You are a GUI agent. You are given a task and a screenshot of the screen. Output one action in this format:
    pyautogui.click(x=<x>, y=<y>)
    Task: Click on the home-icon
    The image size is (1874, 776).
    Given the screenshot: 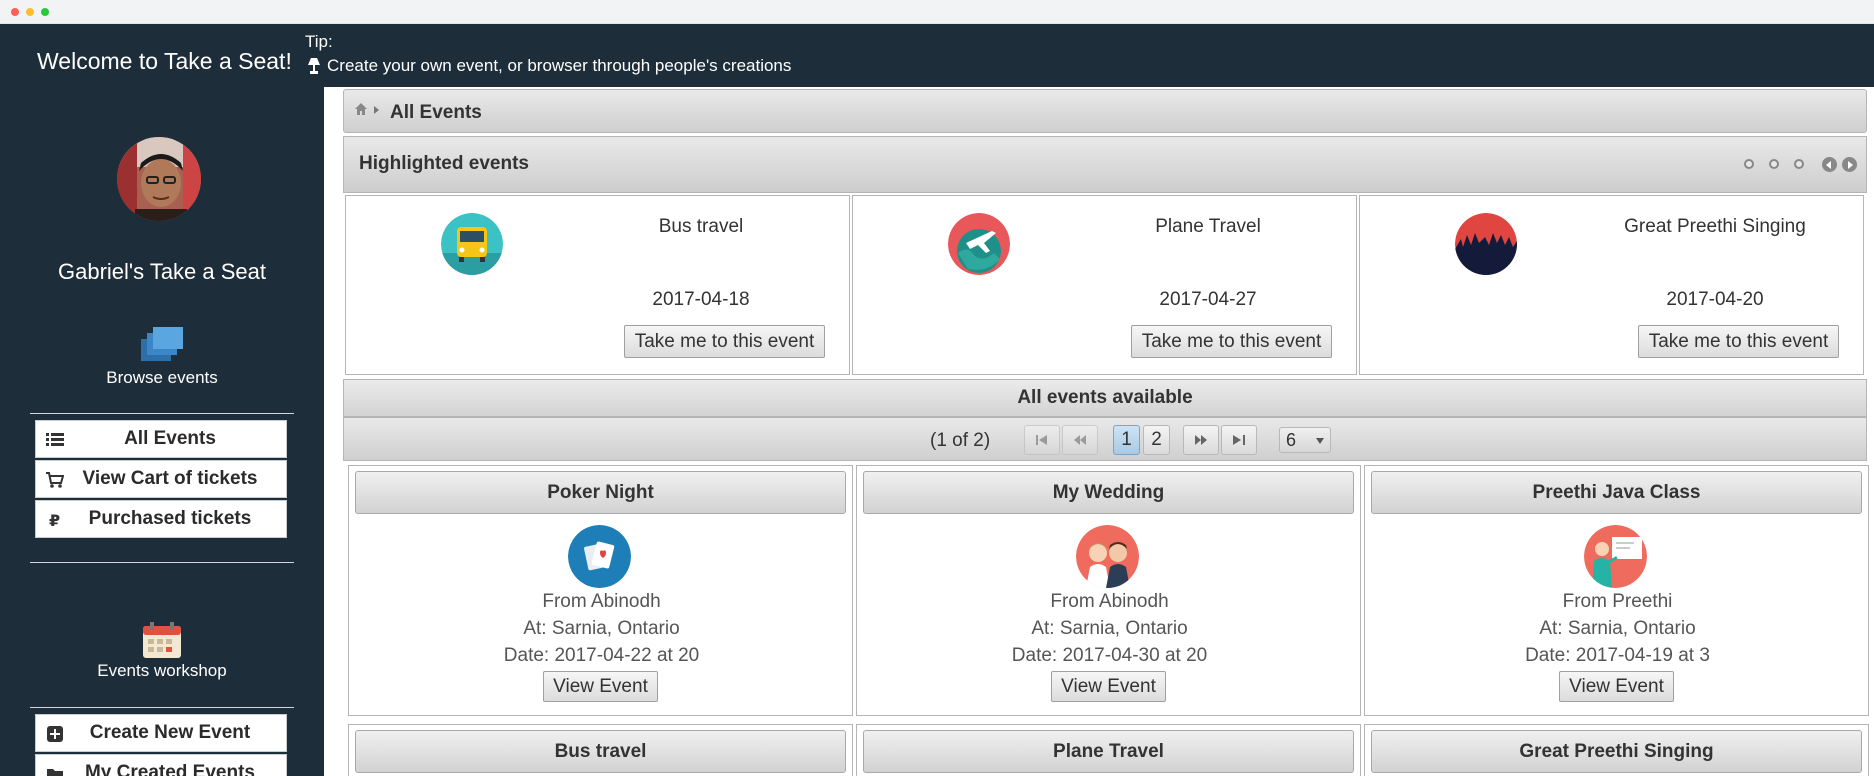 What is the action you would take?
    pyautogui.click(x=361, y=109)
    